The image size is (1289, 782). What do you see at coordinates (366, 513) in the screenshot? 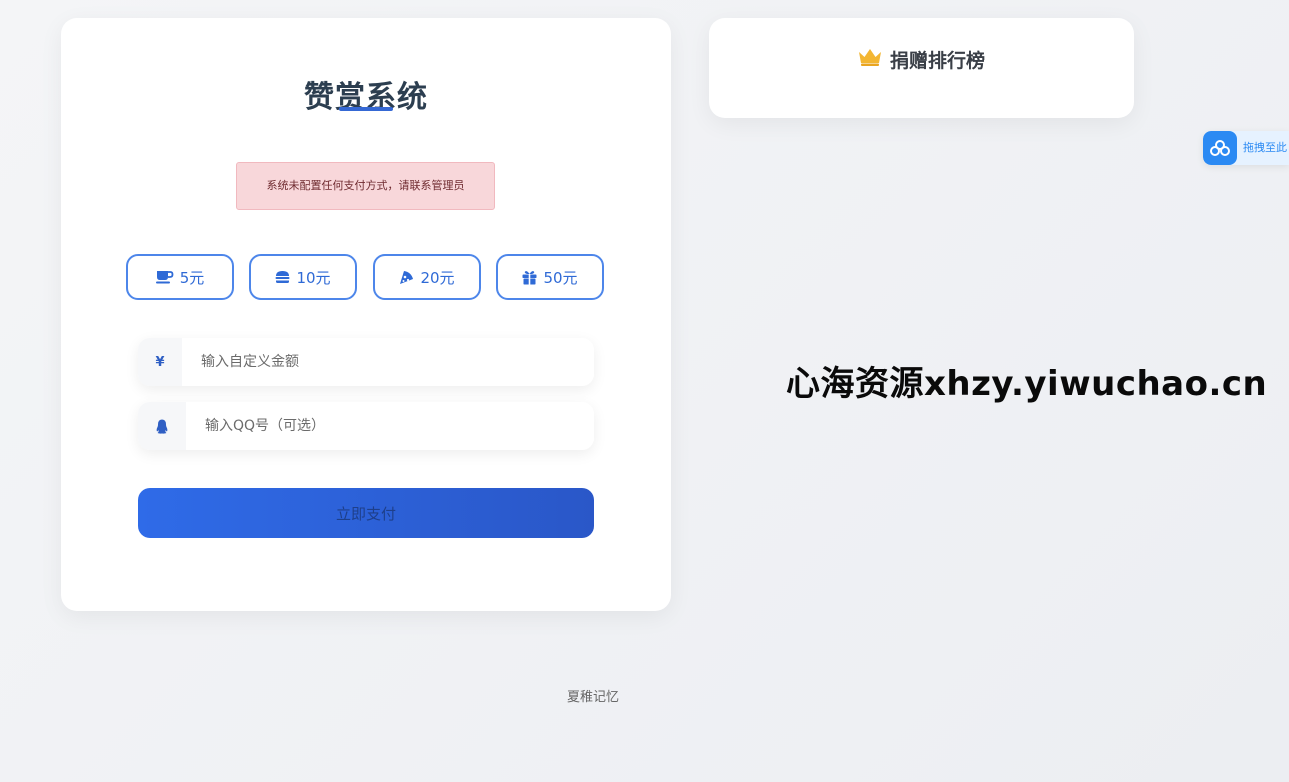
I see `pay-now-button: 立即支付` at bounding box center [366, 513].